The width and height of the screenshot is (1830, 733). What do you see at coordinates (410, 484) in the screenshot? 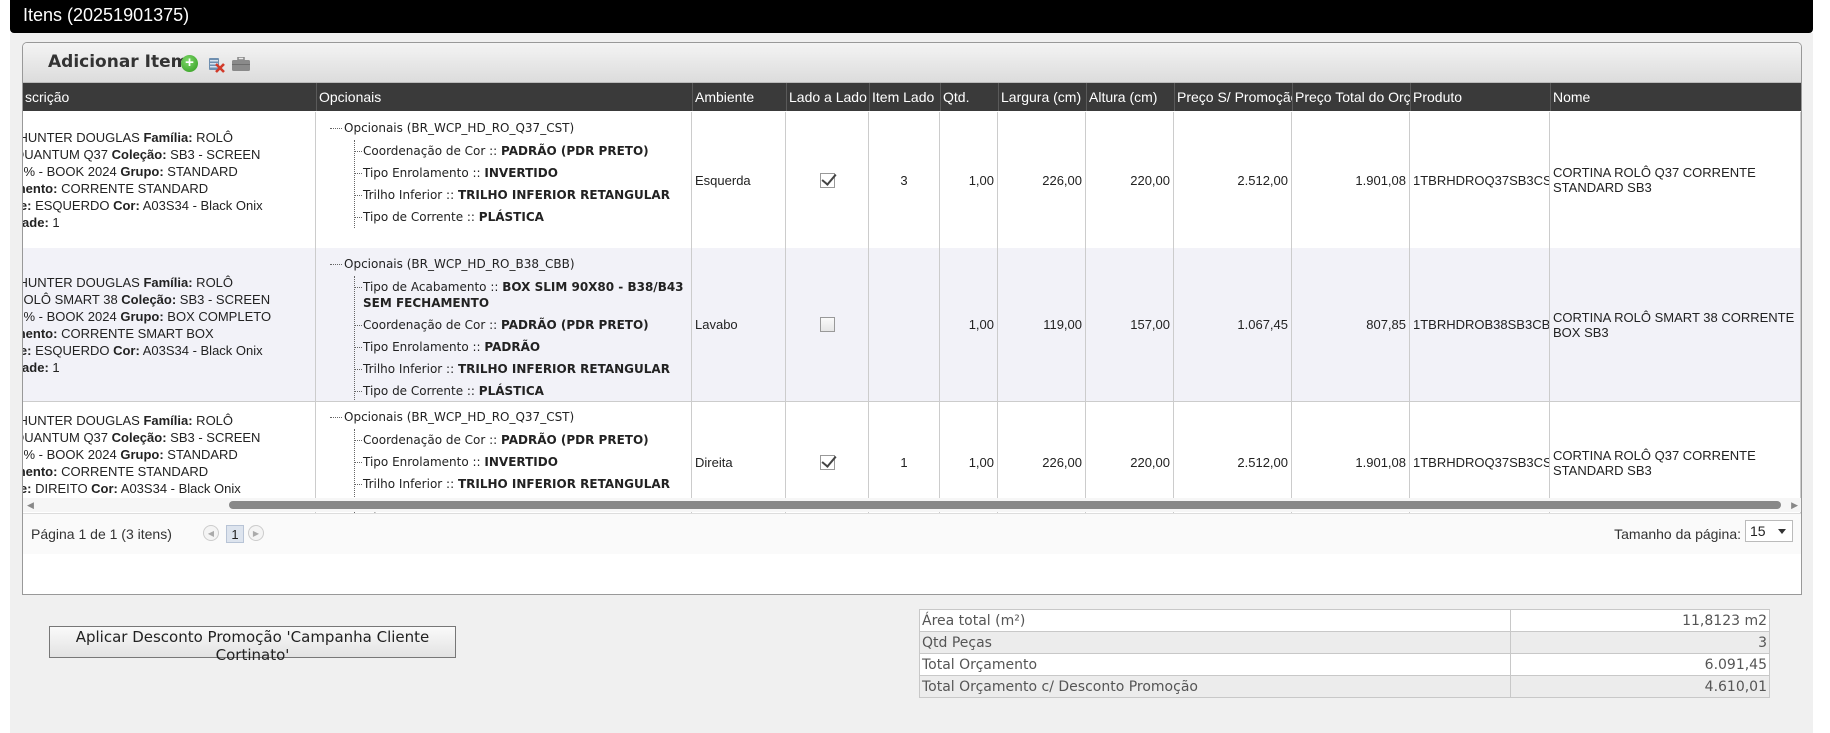
I see `optional-label: Trilho Inferior ::` at bounding box center [410, 484].